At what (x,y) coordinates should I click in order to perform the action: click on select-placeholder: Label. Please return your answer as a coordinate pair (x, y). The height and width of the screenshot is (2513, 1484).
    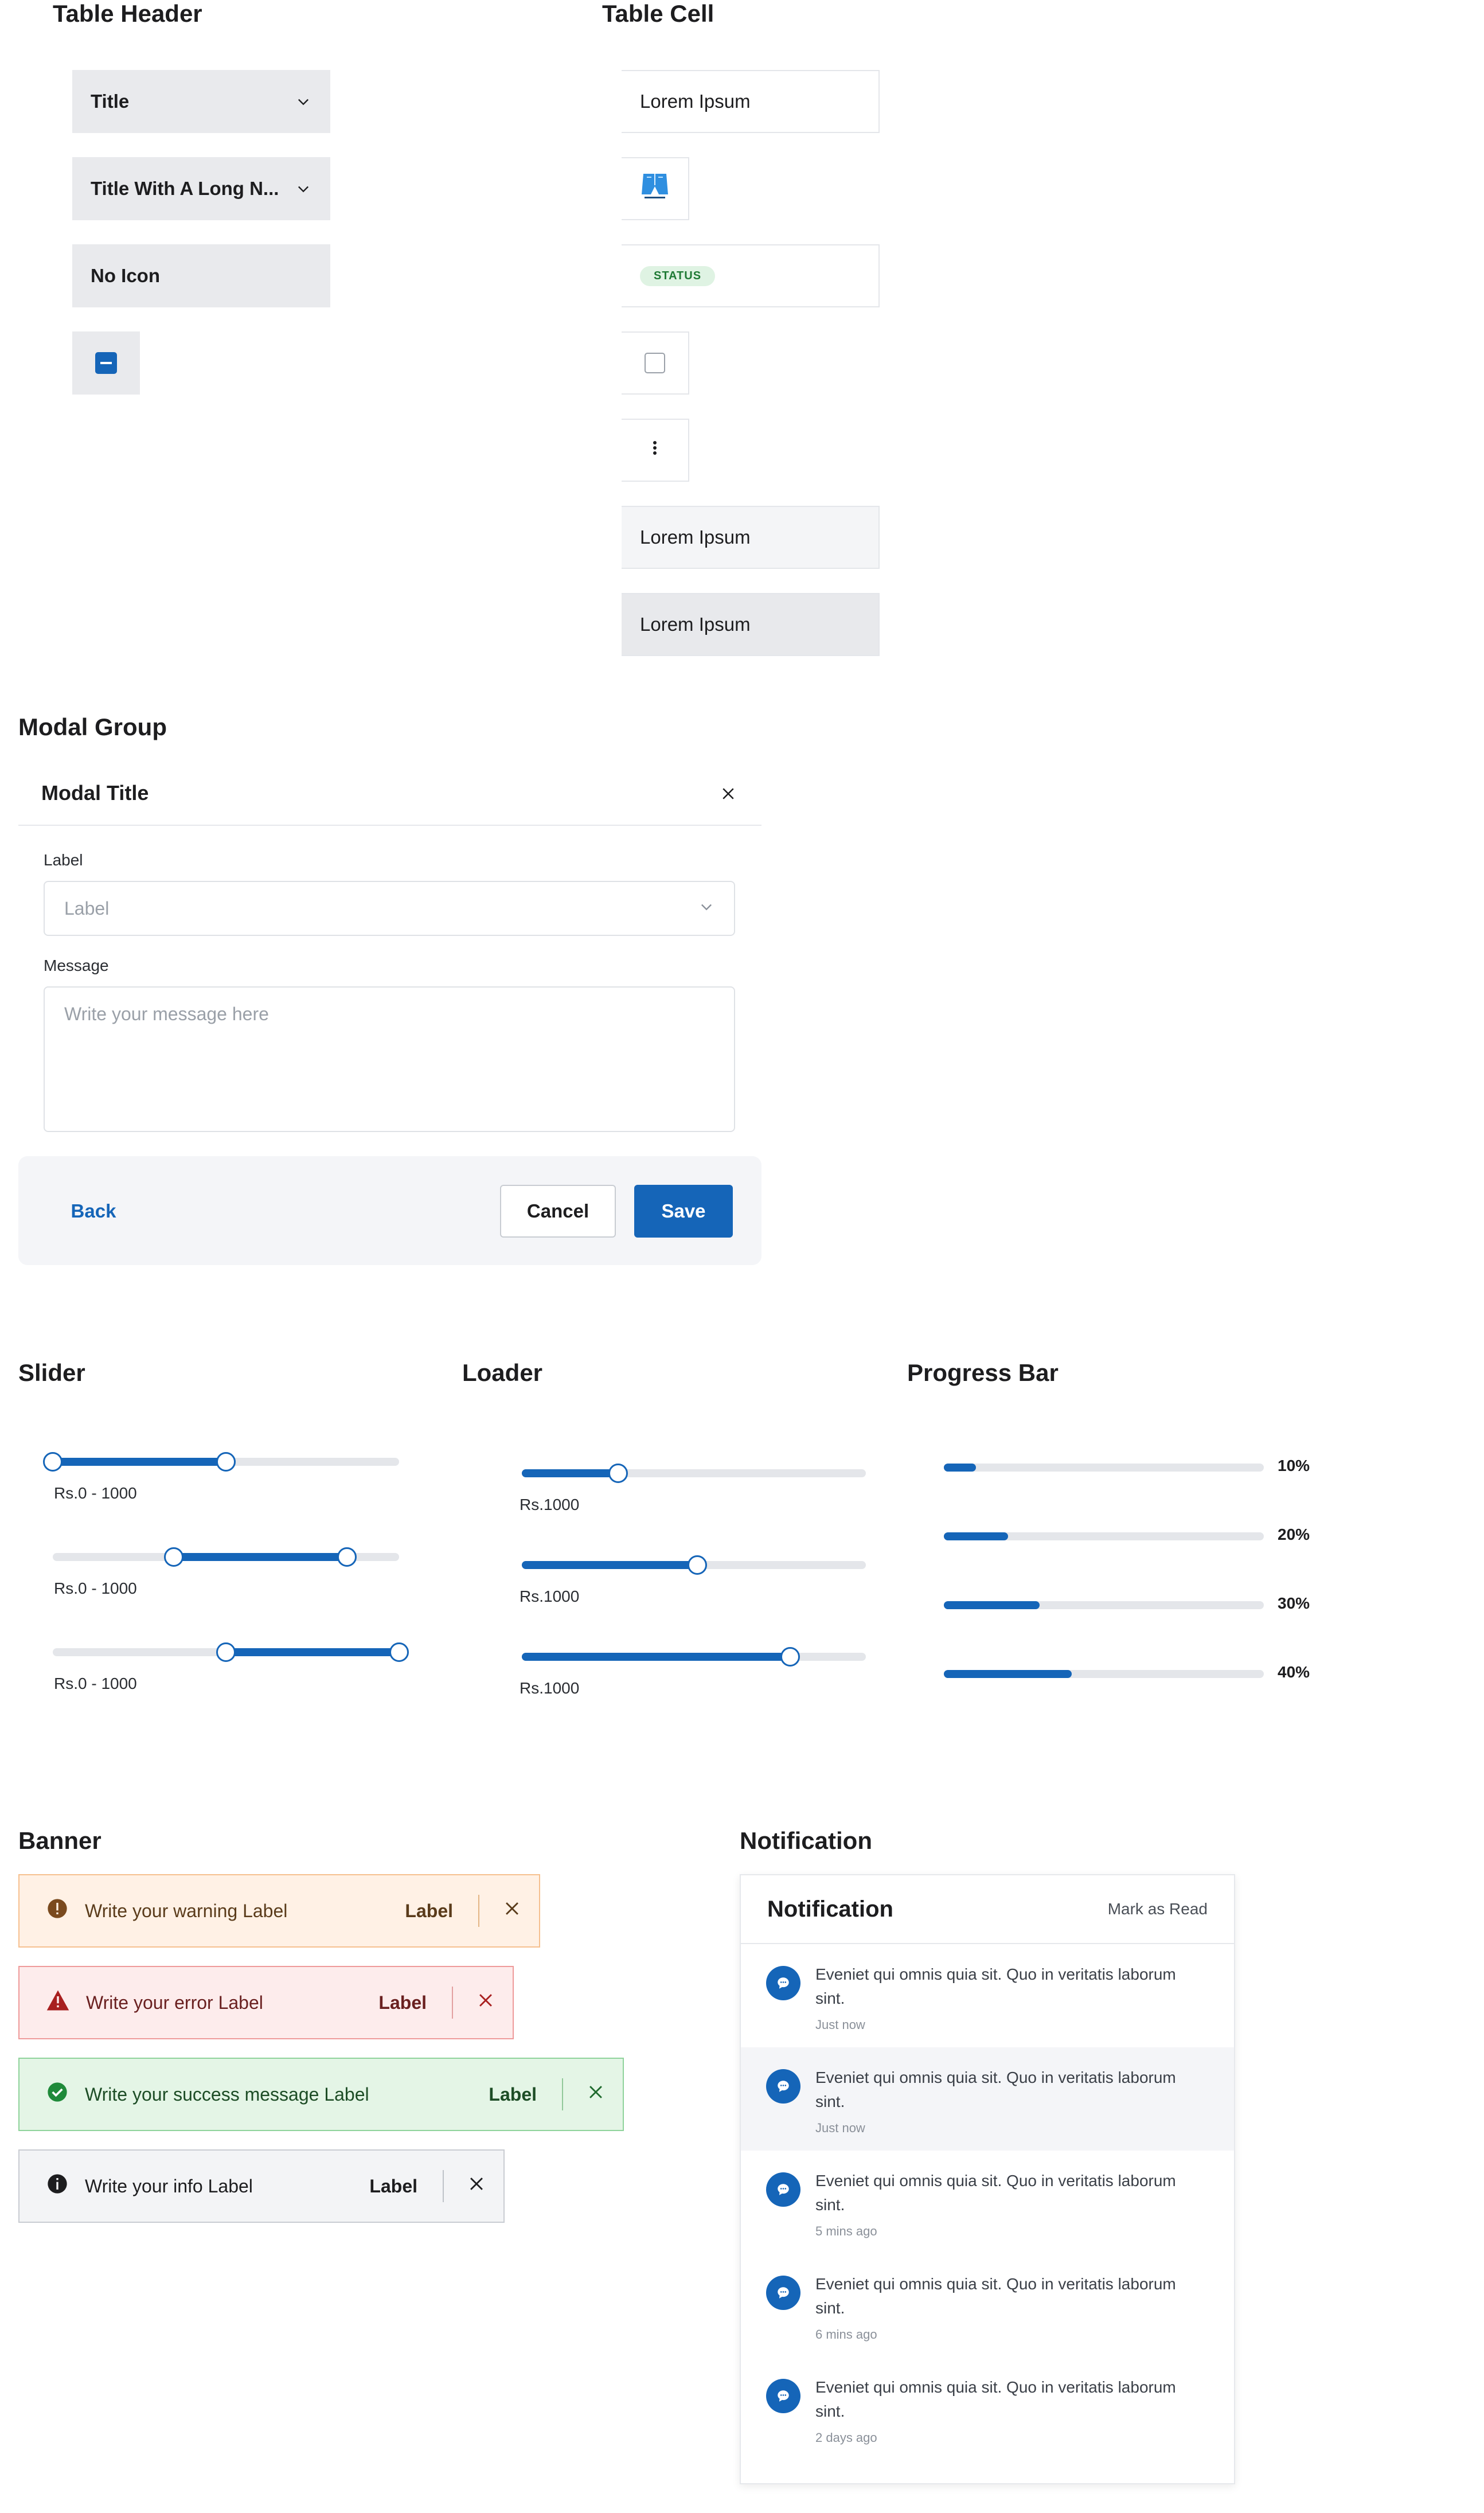
    Looking at the image, I should click on (87, 908).